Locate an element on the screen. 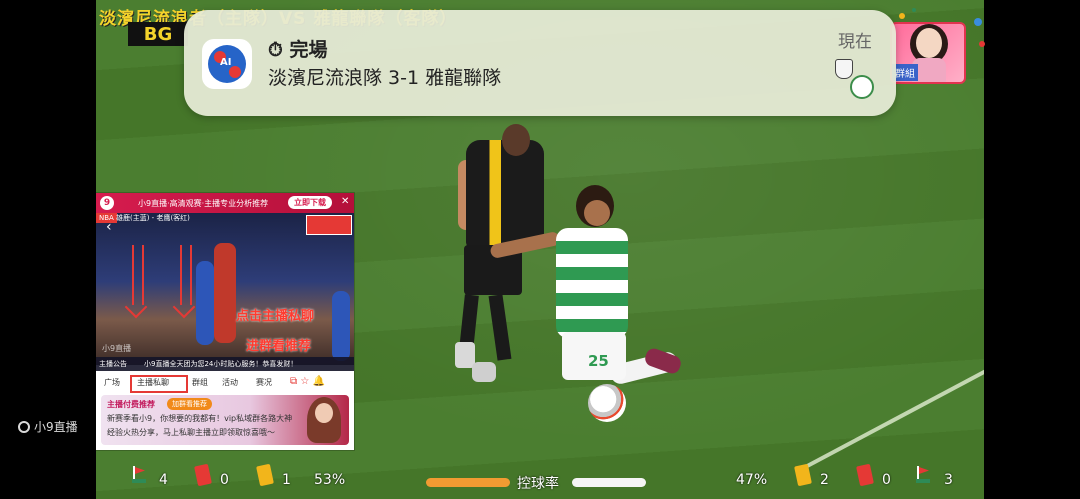 This screenshot has height=499, width=1080. pip-video: NBA 雄鹿(主蓝) - 老鹰(客红) ‹ 点击主播私聊 进群看推荐 小9直播 is located at coordinates (225, 289).